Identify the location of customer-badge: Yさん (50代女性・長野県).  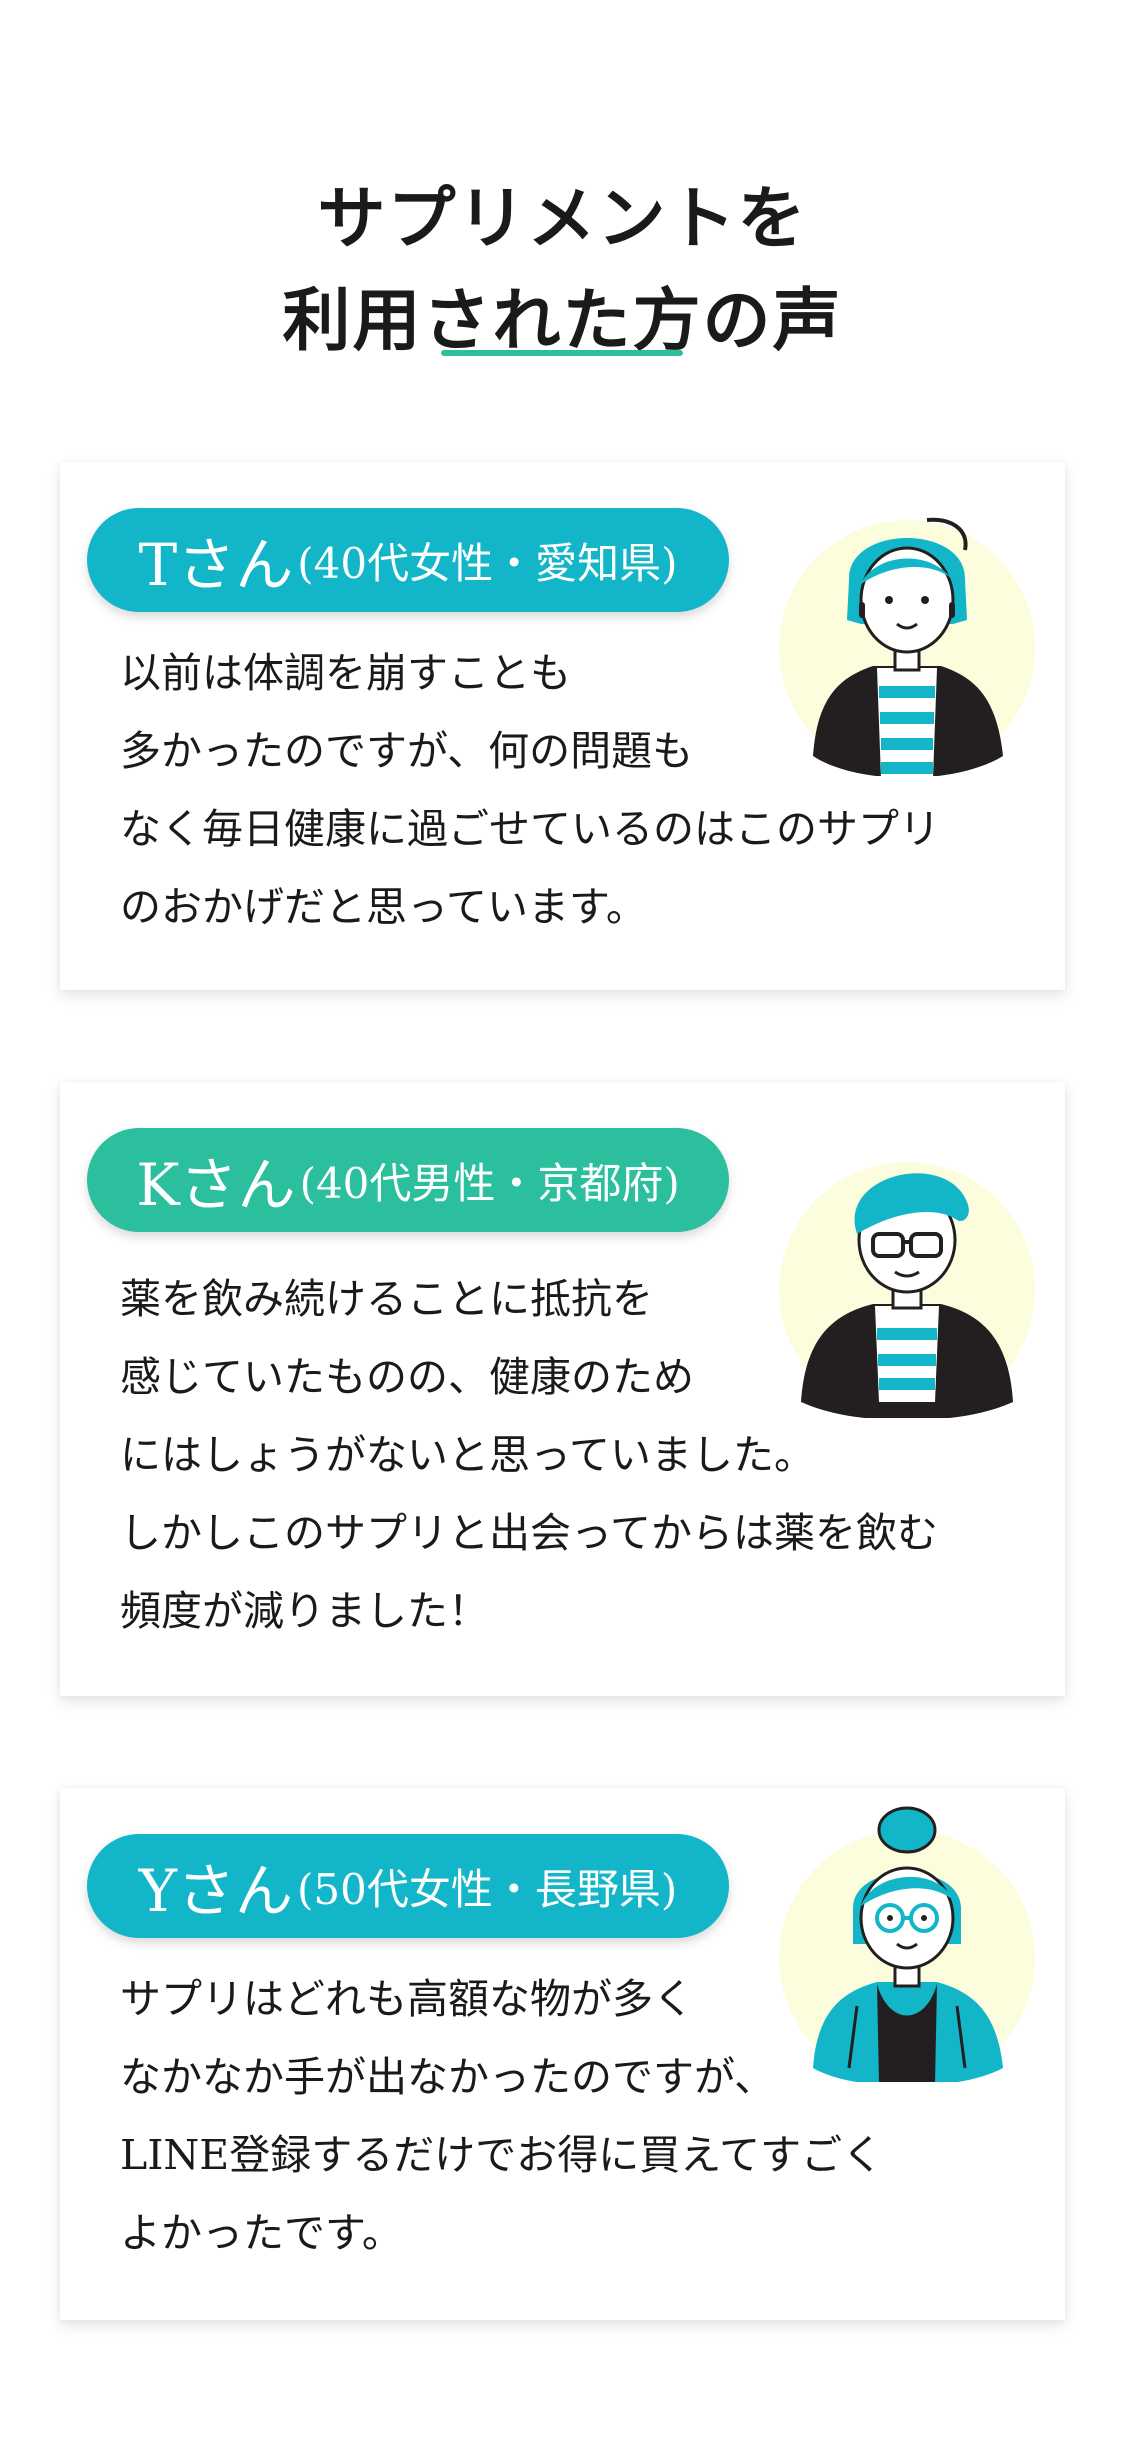
(408, 1886).